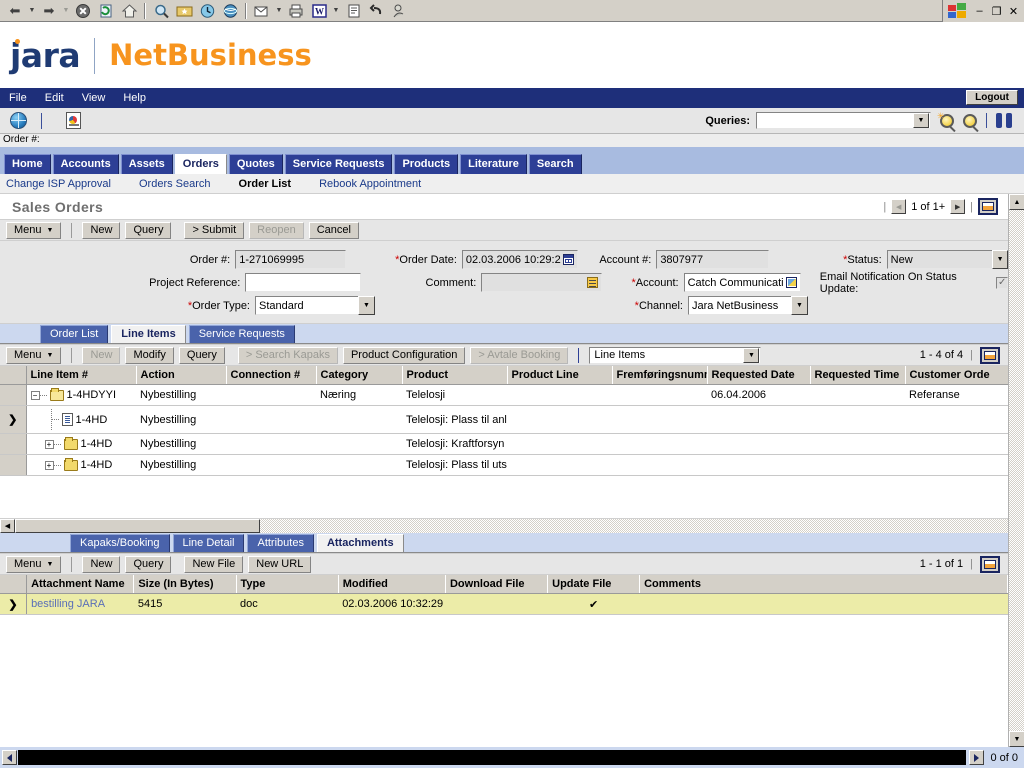 The image size is (1024, 768). What do you see at coordinates (823, 584) in the screenshot?
I see `col-comments: Comments` at bounding box center [823, 584].